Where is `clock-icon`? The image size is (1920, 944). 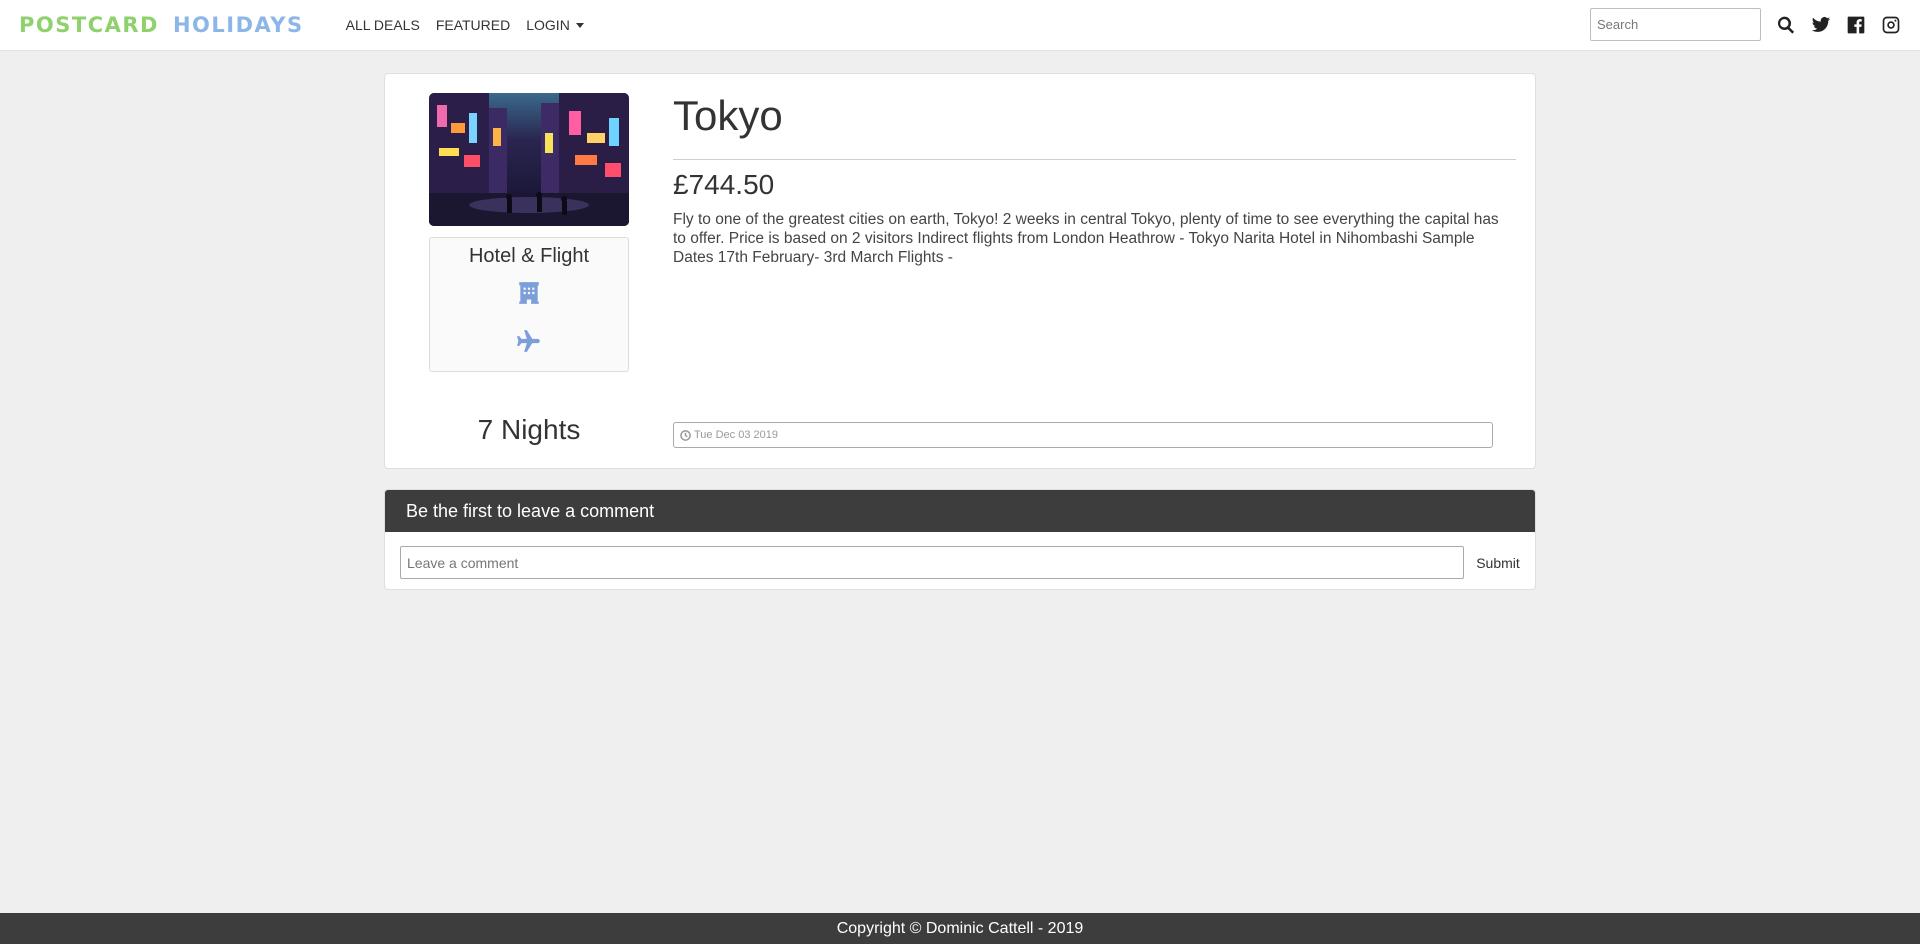
clock-icon is located at coordinates (685, 435).